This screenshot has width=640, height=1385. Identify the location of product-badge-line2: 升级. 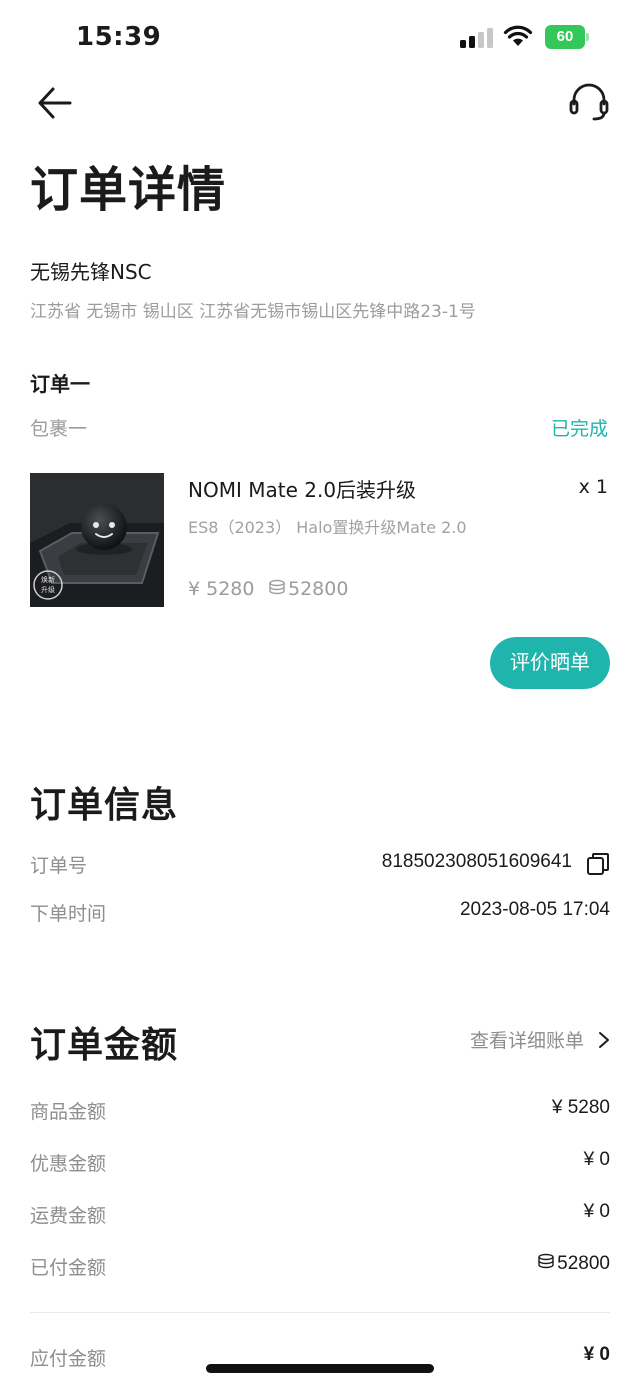
(48, 589).